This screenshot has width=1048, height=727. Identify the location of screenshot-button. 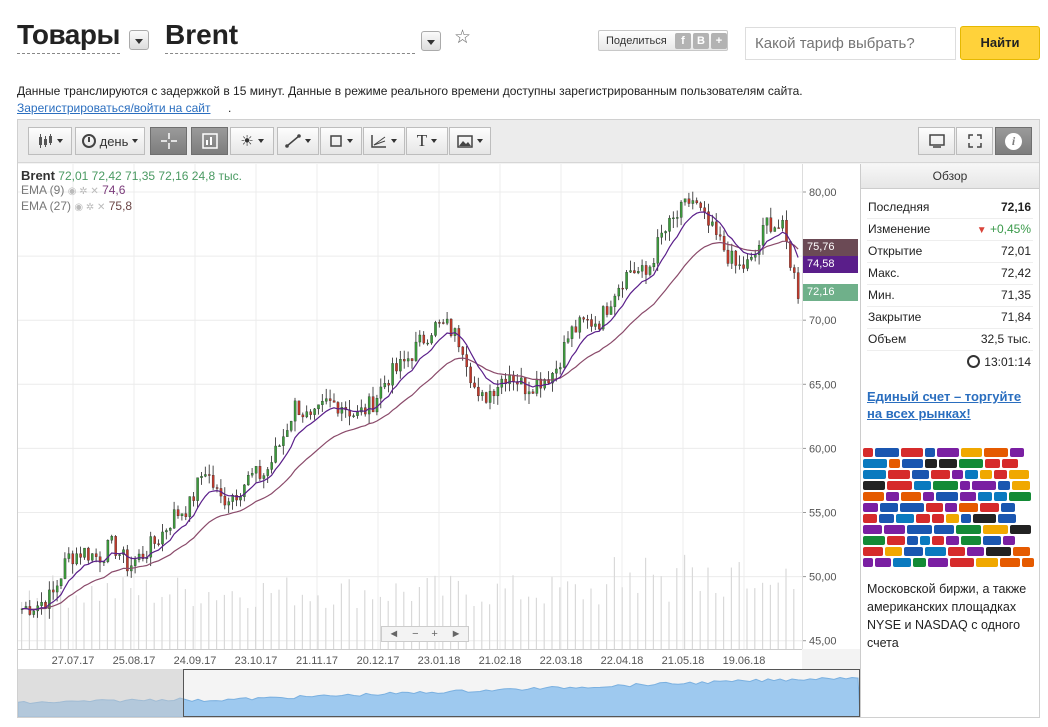
(936, 141).